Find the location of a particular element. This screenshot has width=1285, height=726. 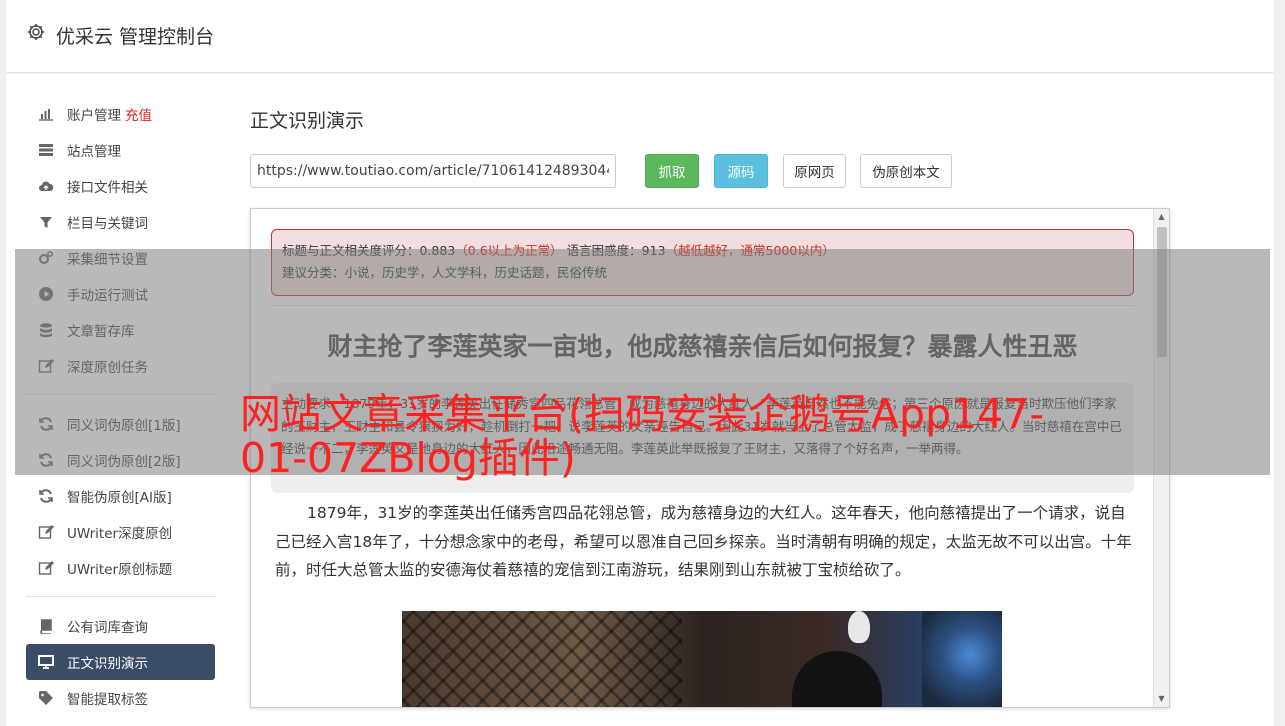

sidebar-item-deep-original: 深度原创任务 is located at coordinates (120, 366).